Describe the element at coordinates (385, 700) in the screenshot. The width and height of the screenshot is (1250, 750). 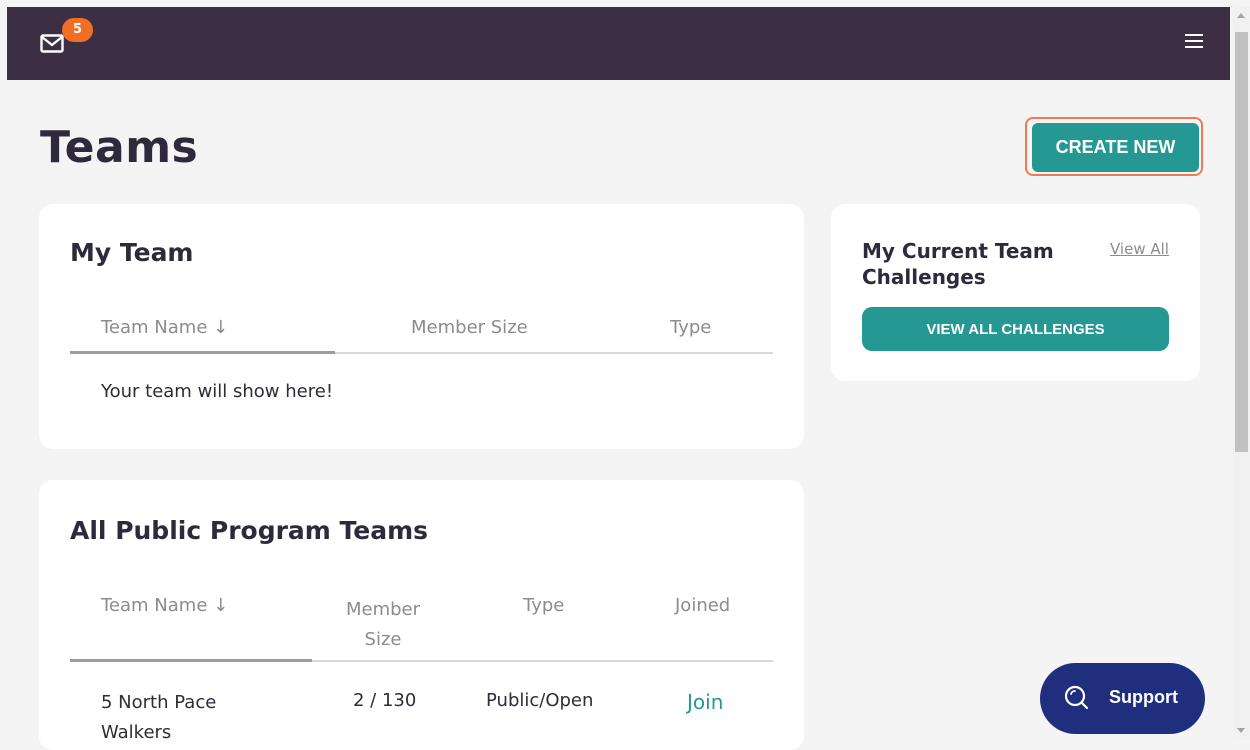
I see `member-size-cell: 2 / 130` at that location.